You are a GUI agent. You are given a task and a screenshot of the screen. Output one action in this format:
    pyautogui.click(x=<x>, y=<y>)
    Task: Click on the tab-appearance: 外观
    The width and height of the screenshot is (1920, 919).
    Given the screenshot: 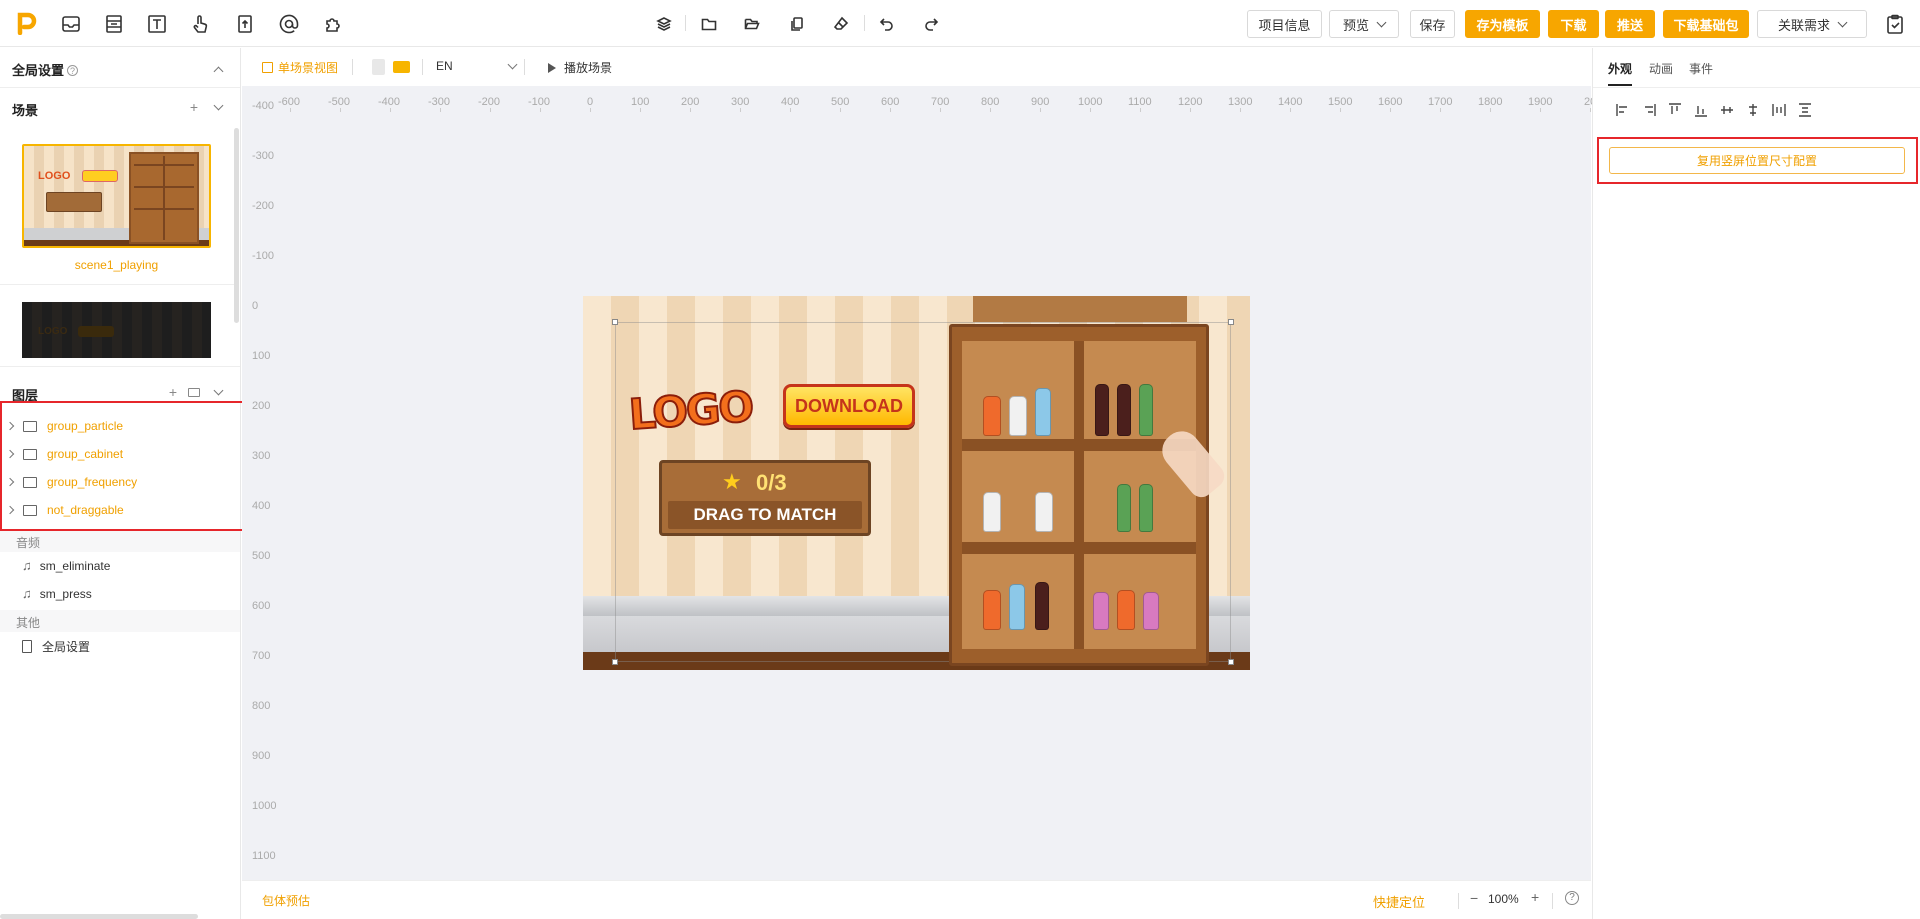 What is the action you would take?
    pyautogui.click(x=1620, y=68)
    